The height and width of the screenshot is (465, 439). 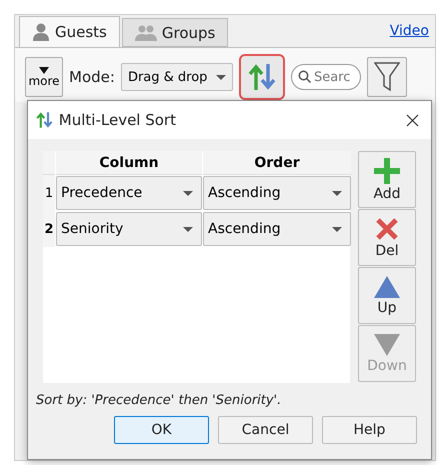 What do you see at coordinates (176, 77) in the screenshot?
I see `mode-dropdown: Drag & drop` at bounding box center [176, 77].